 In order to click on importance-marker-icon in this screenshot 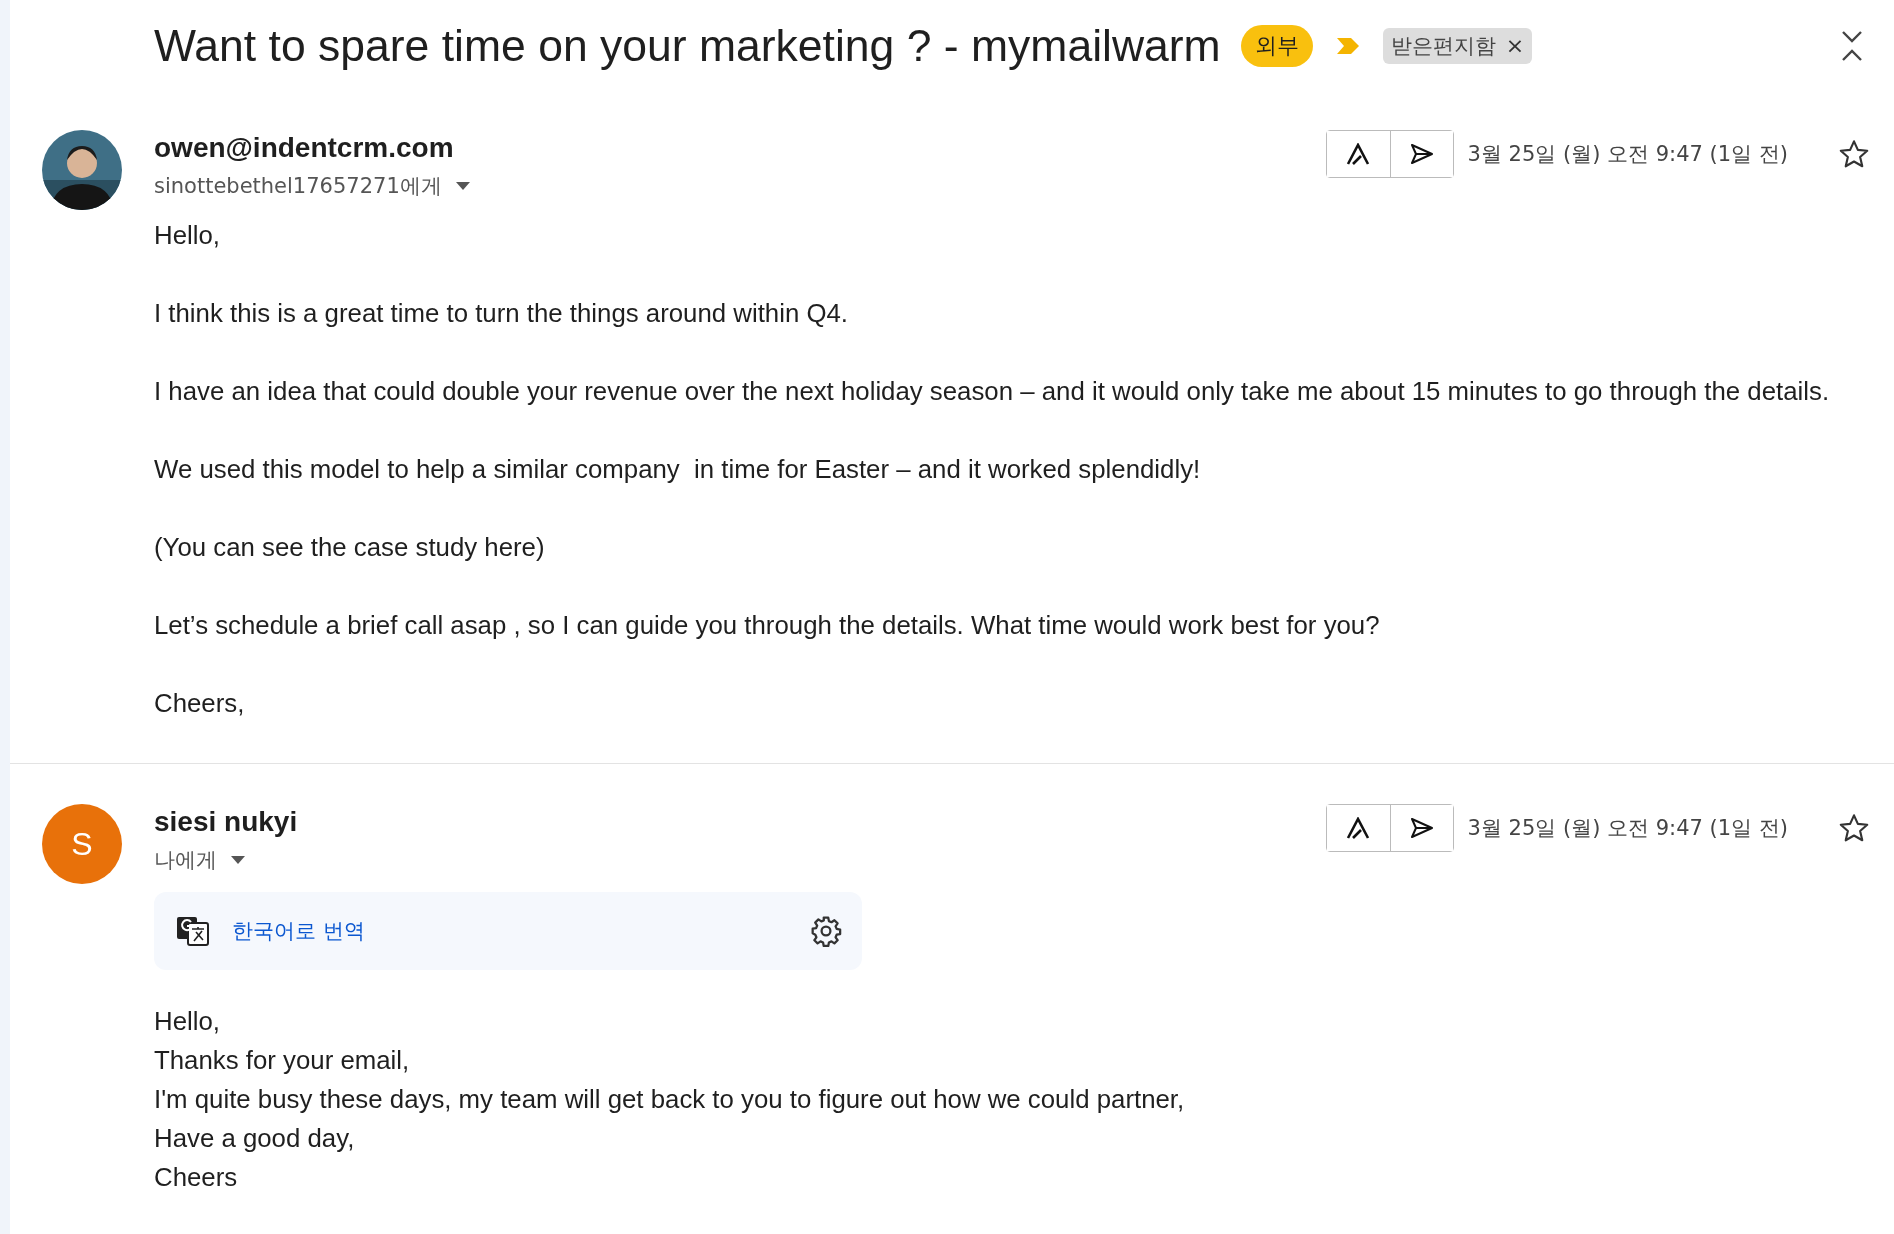, I will do `click(1347, 46)`.